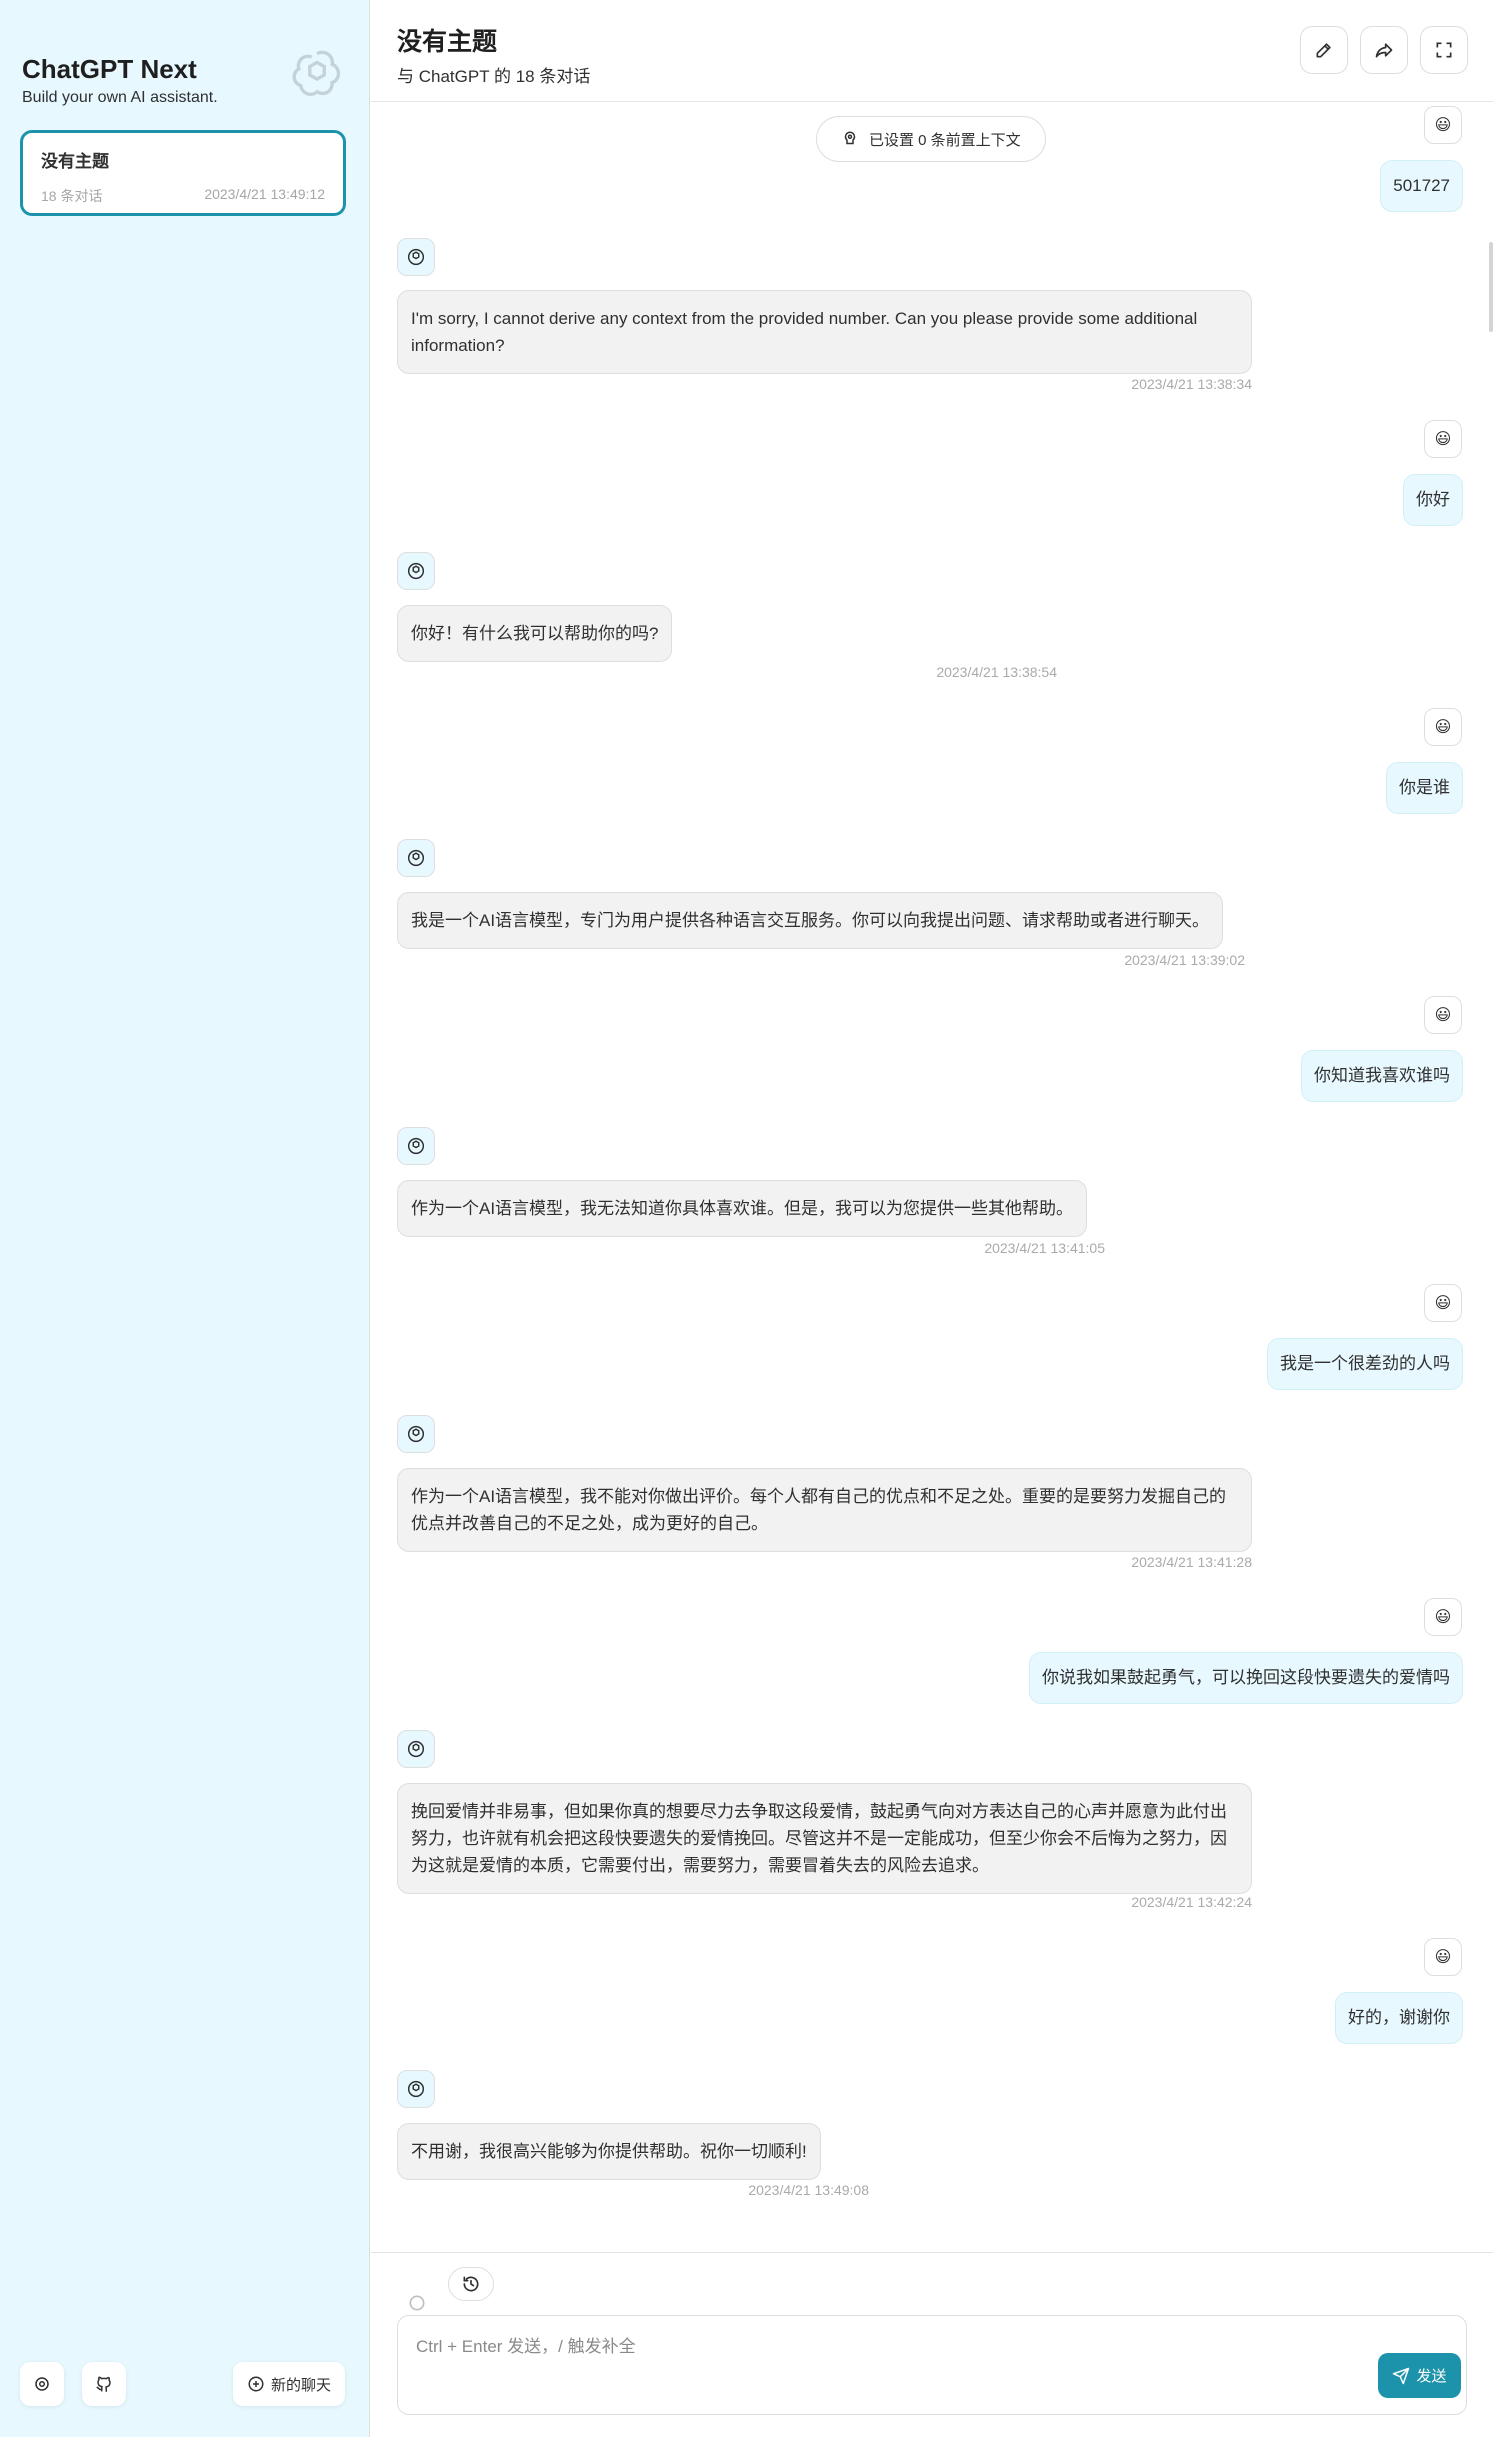 Image resolution: width=1493 pixels, height=2437 pixels. I want to click on session-title: 没有主题, so click(75, 161).